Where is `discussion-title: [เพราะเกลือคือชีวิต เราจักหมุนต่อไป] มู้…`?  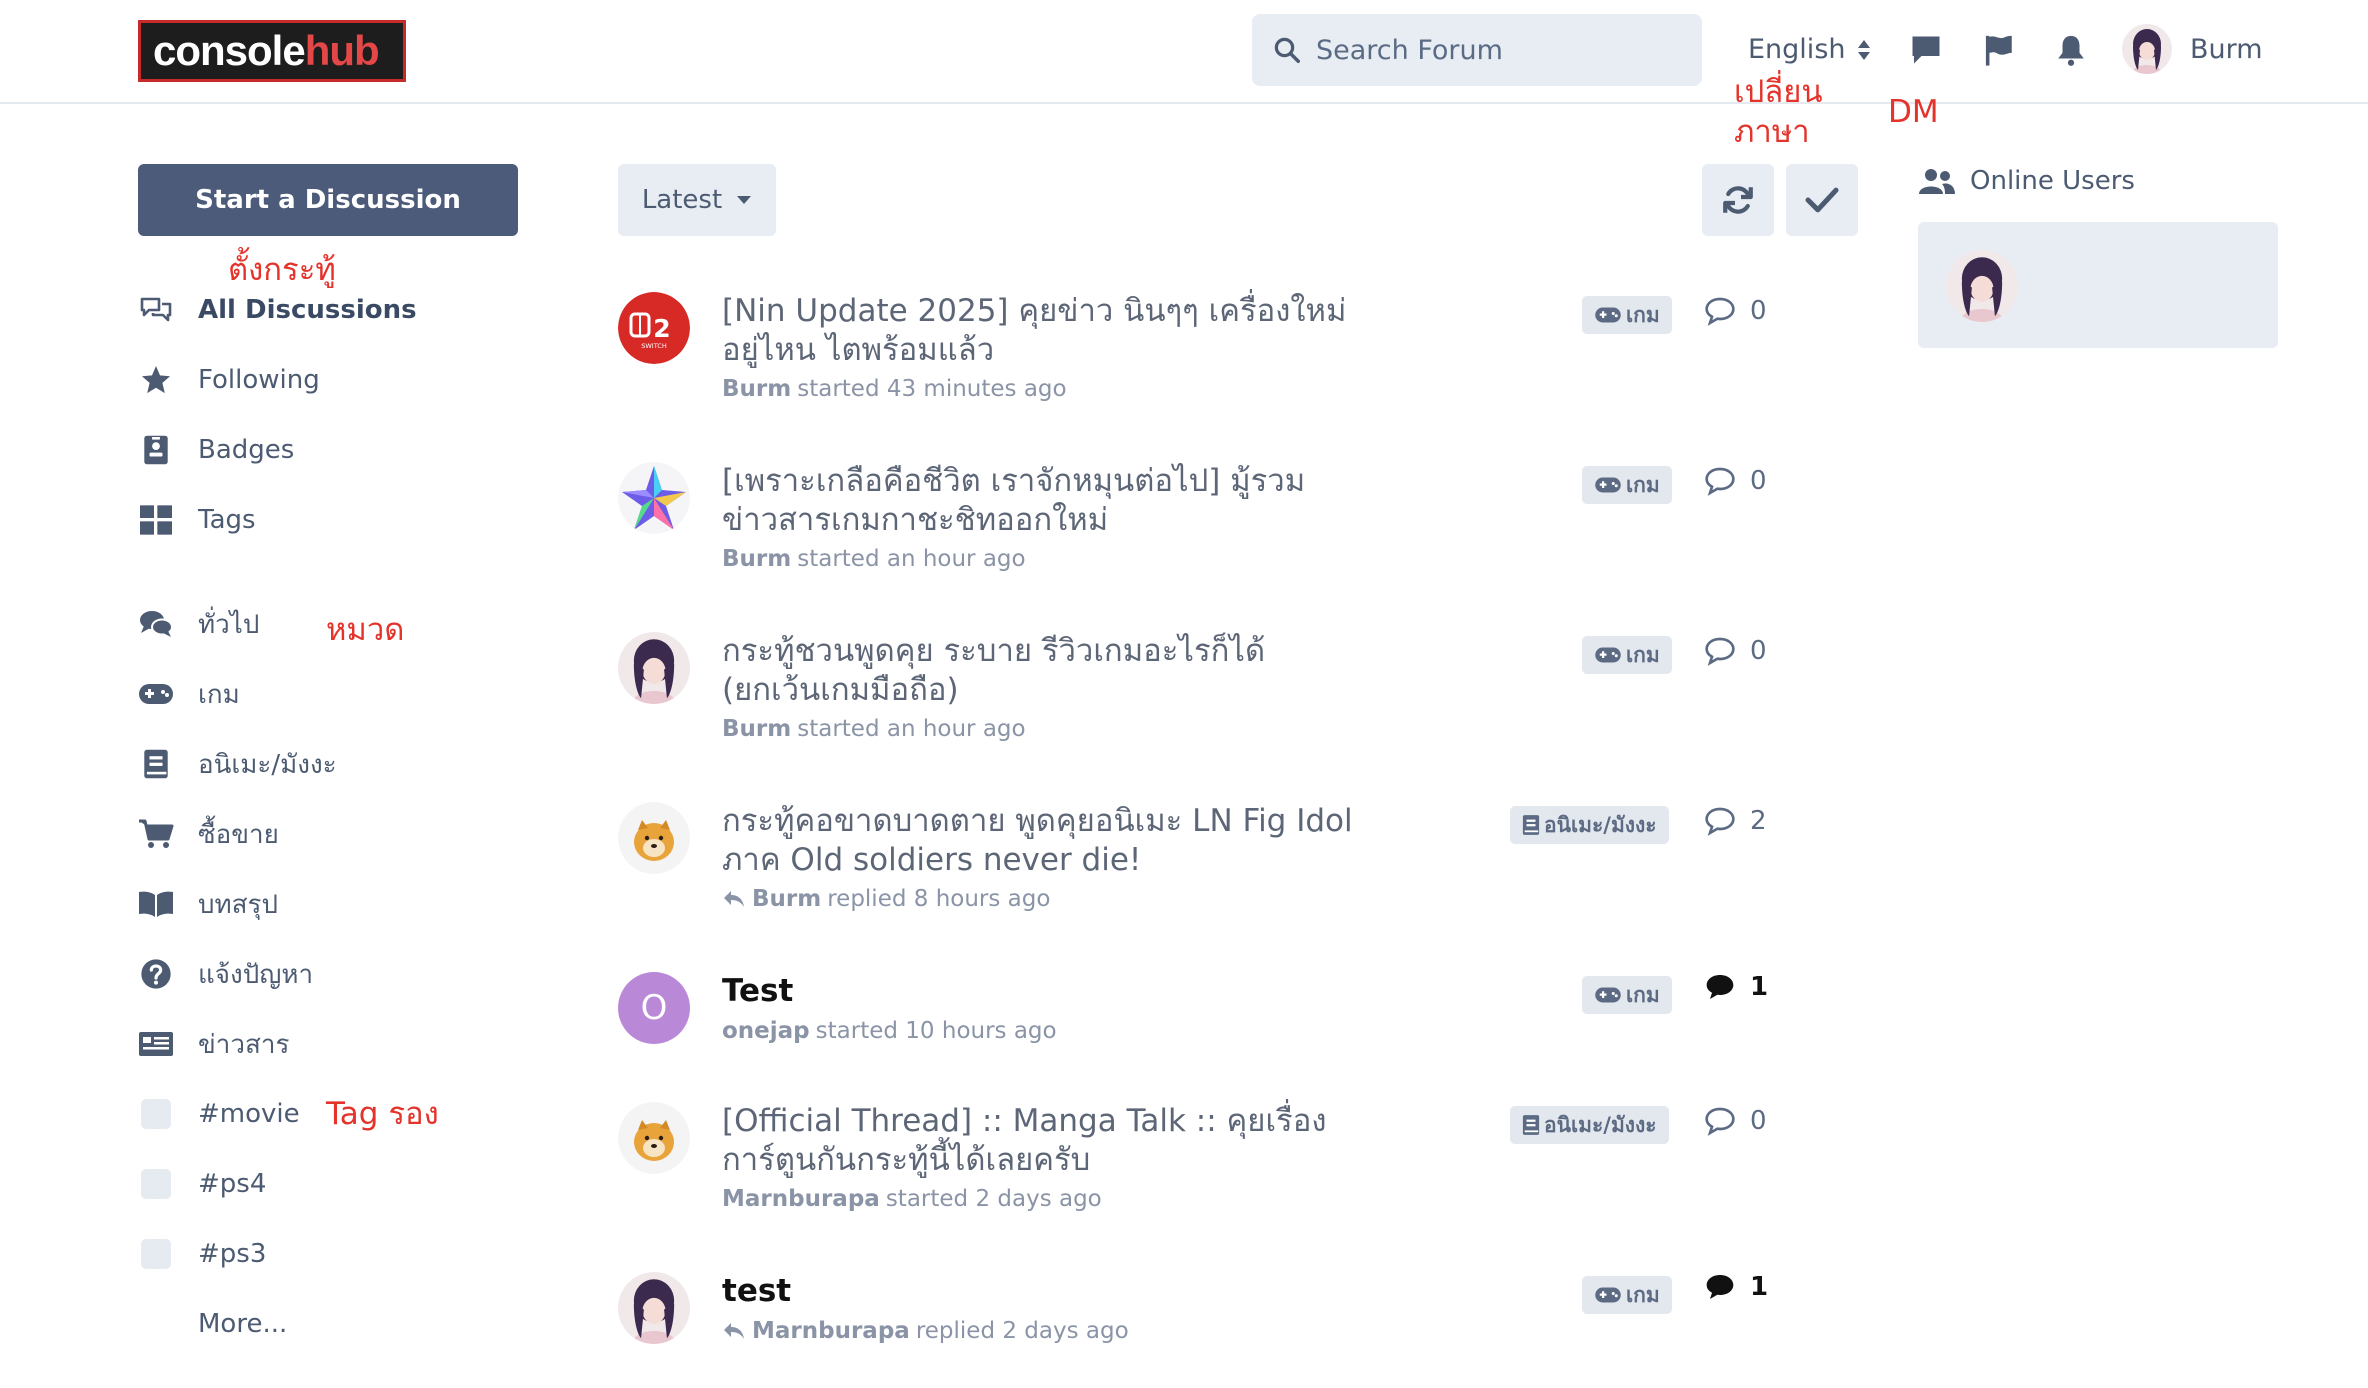
discussion-title: [เพราะเกลือคือชีวิต เราจักหมุนต่อไป] มู้… is located at coordinates (1047, 501).